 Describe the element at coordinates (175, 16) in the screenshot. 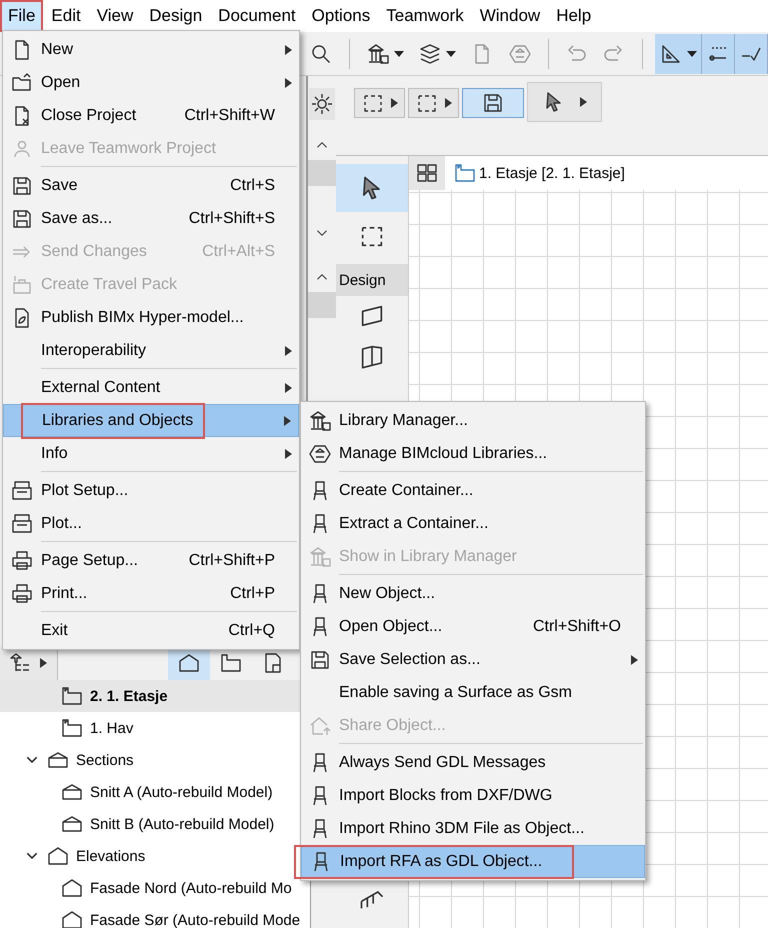

I see `menu-bar-item: Design` at that location.